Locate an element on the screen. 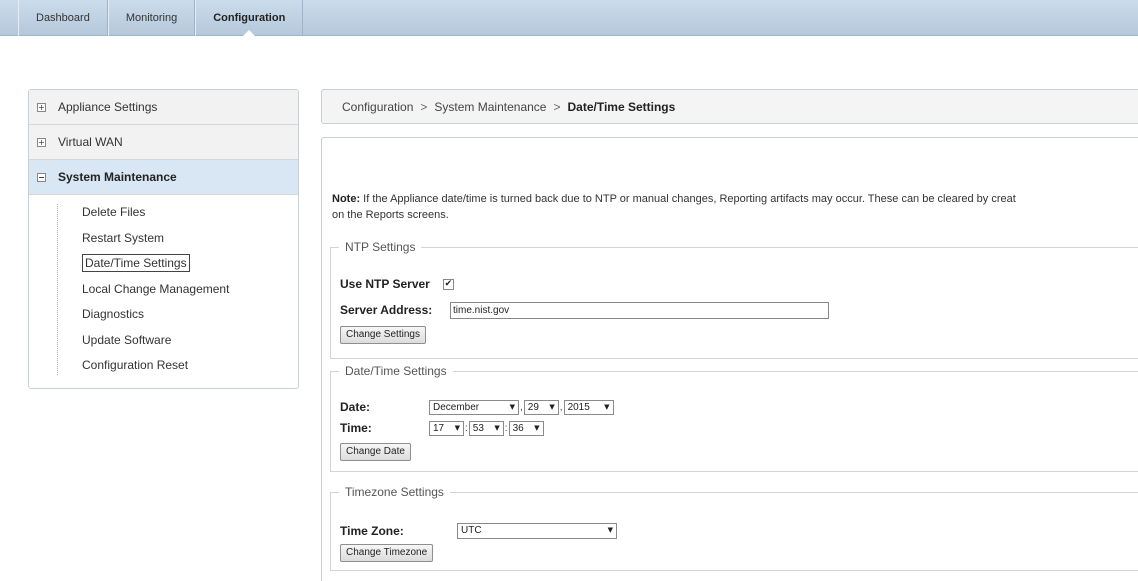 The width and height of the screenshot is (1138, 581). change-timezone-button: Change Timezone is located at coordinates (387, 553).